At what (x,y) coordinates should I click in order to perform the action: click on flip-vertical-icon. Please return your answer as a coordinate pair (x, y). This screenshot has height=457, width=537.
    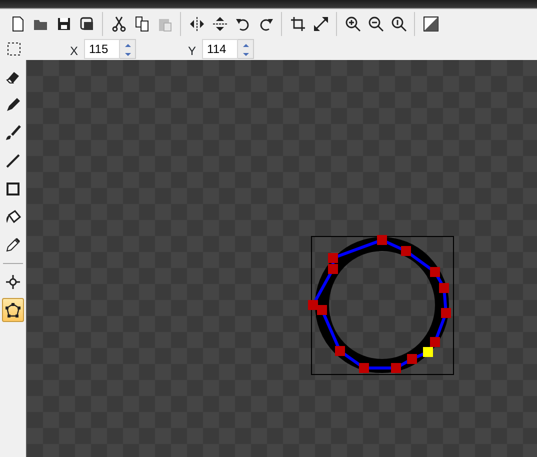
    Looking at the image, I should click on (220, 24).